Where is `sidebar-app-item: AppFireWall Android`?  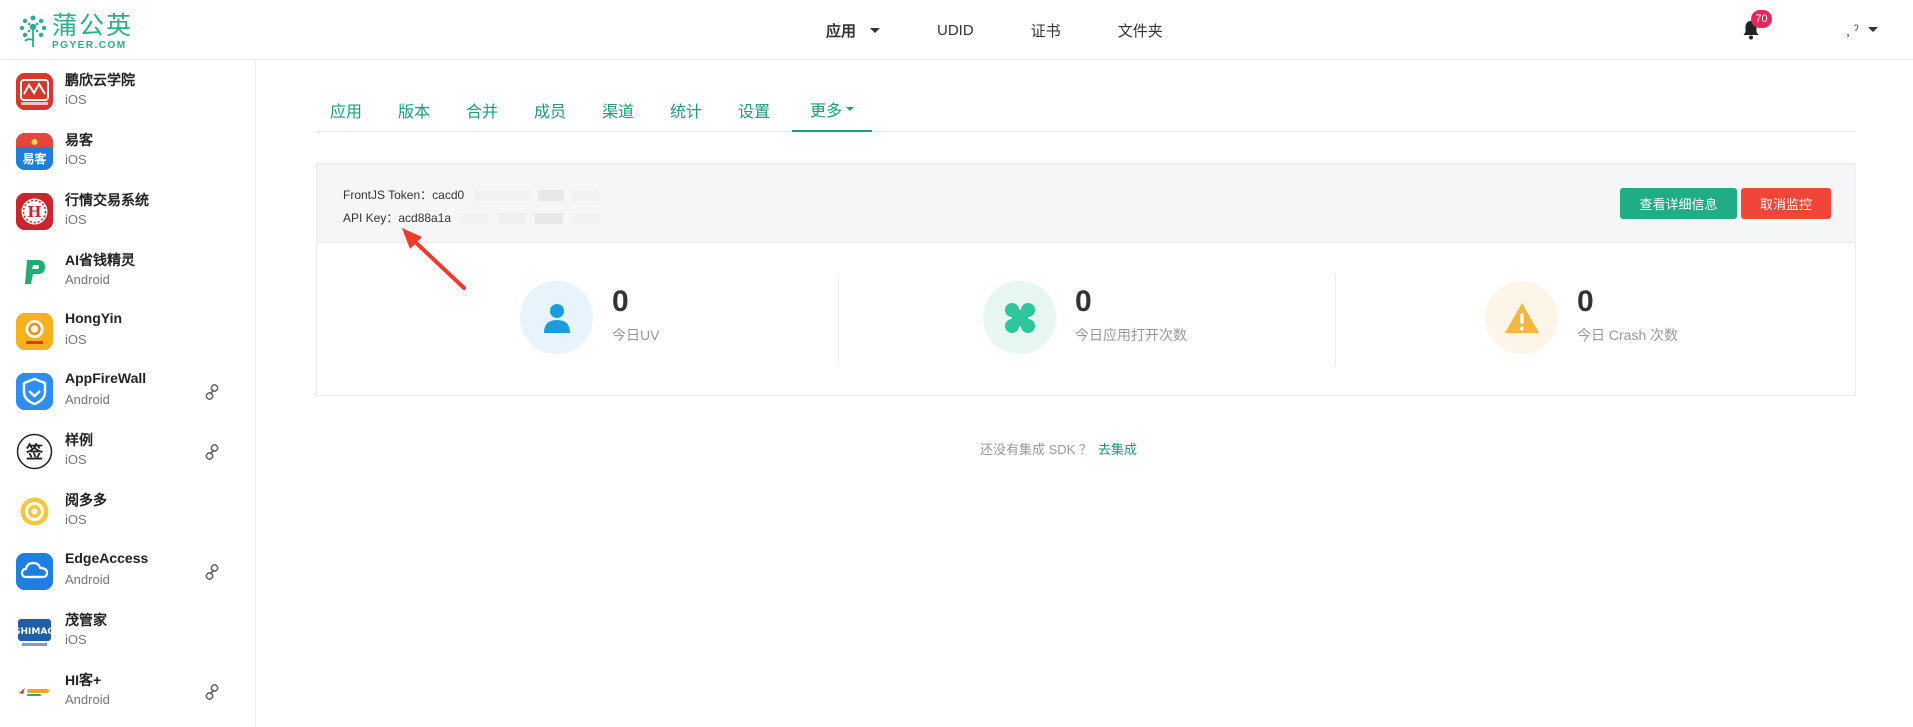
sidebar-app-item: AppFireWall Android is located at coordinates (127, 391).